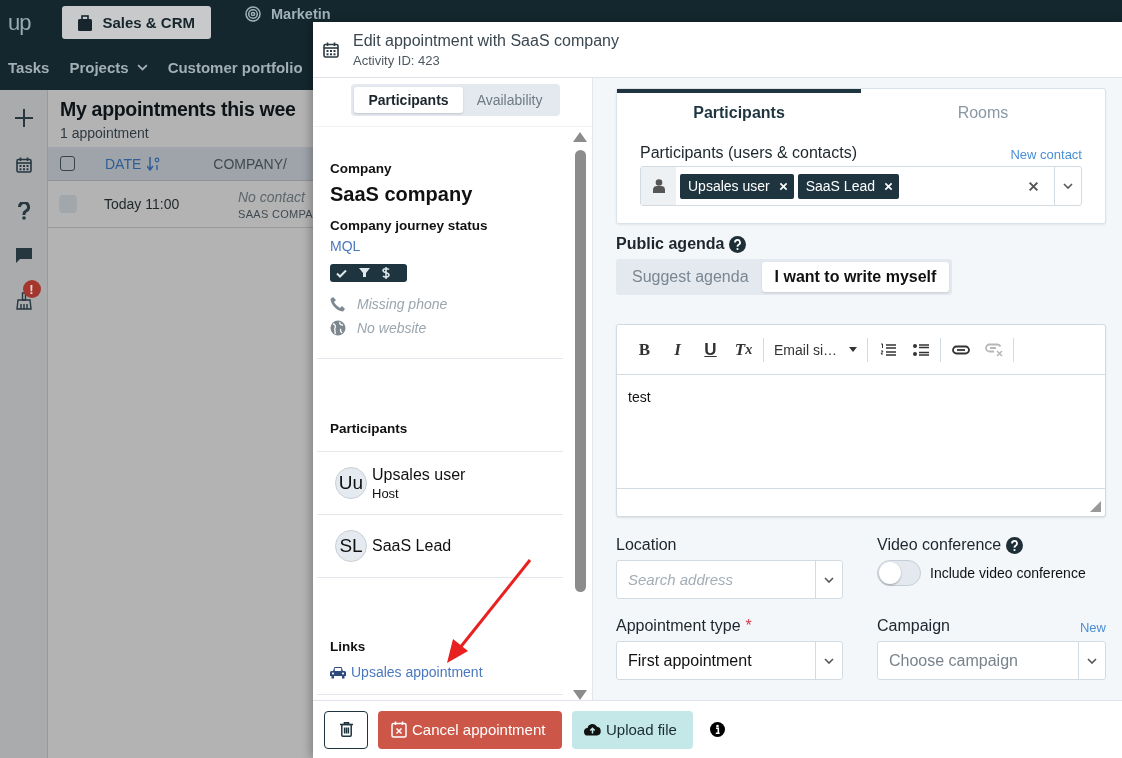  Describe the element at coordinates (108, 67) in the screenshot. I see `nav-link: Projects` at that location.